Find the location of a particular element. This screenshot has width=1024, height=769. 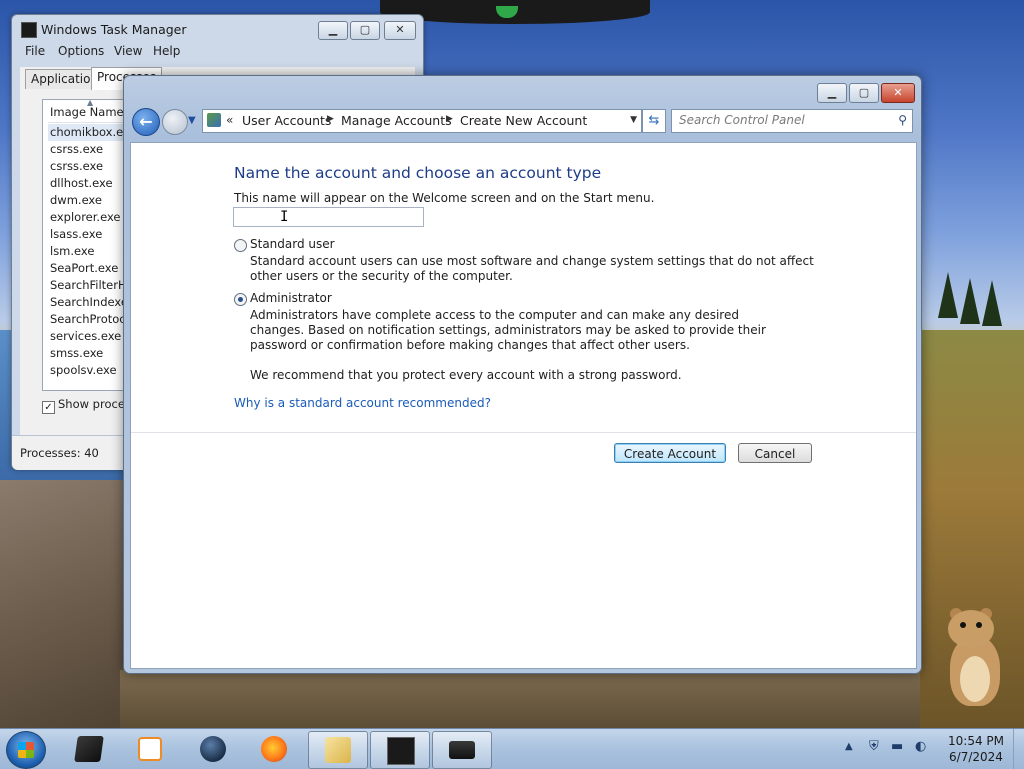

menu-file: File is located at coordinates (35, 51).